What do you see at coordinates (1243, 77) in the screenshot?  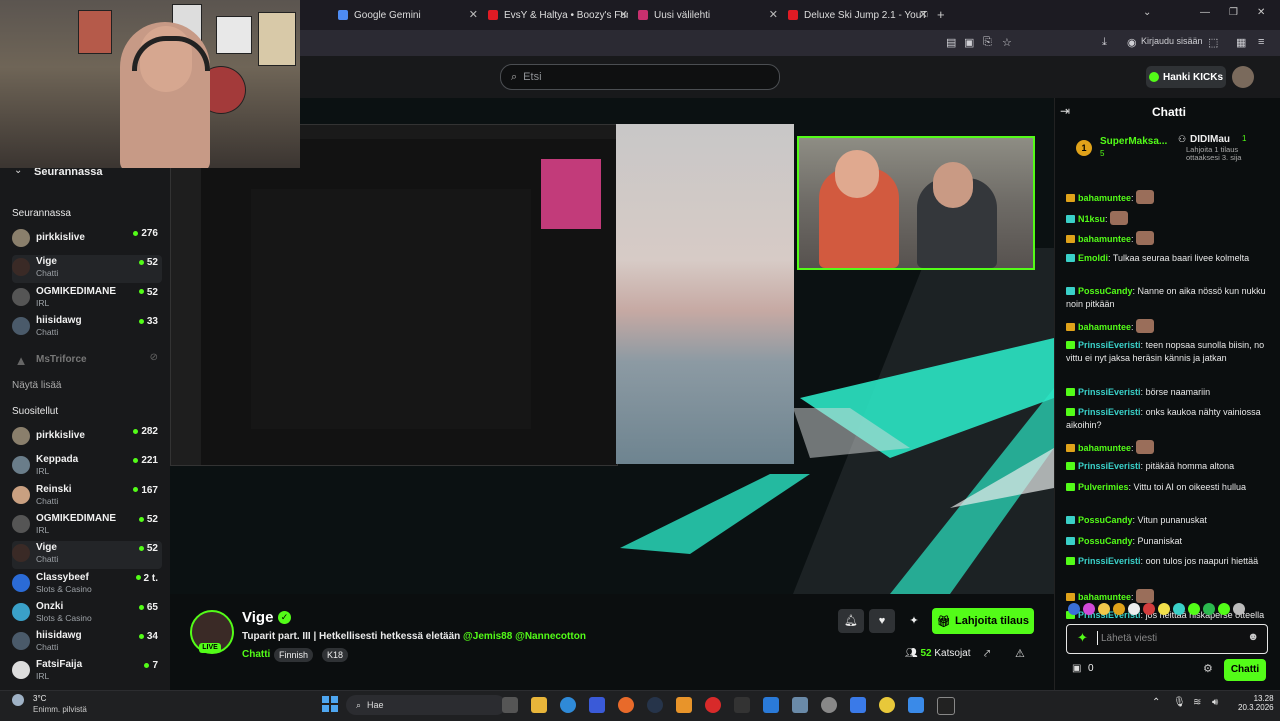 I see `user-avatar` at bounding box center [1243, 77].